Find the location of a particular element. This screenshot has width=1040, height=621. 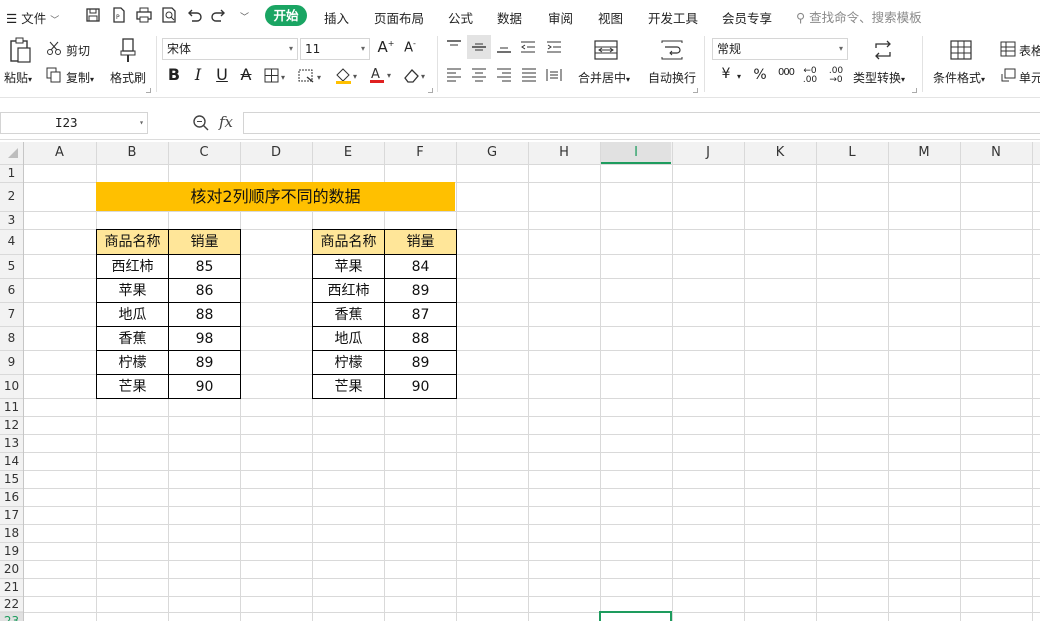

row-header-8: 8 is located at coordinates (11, 338).